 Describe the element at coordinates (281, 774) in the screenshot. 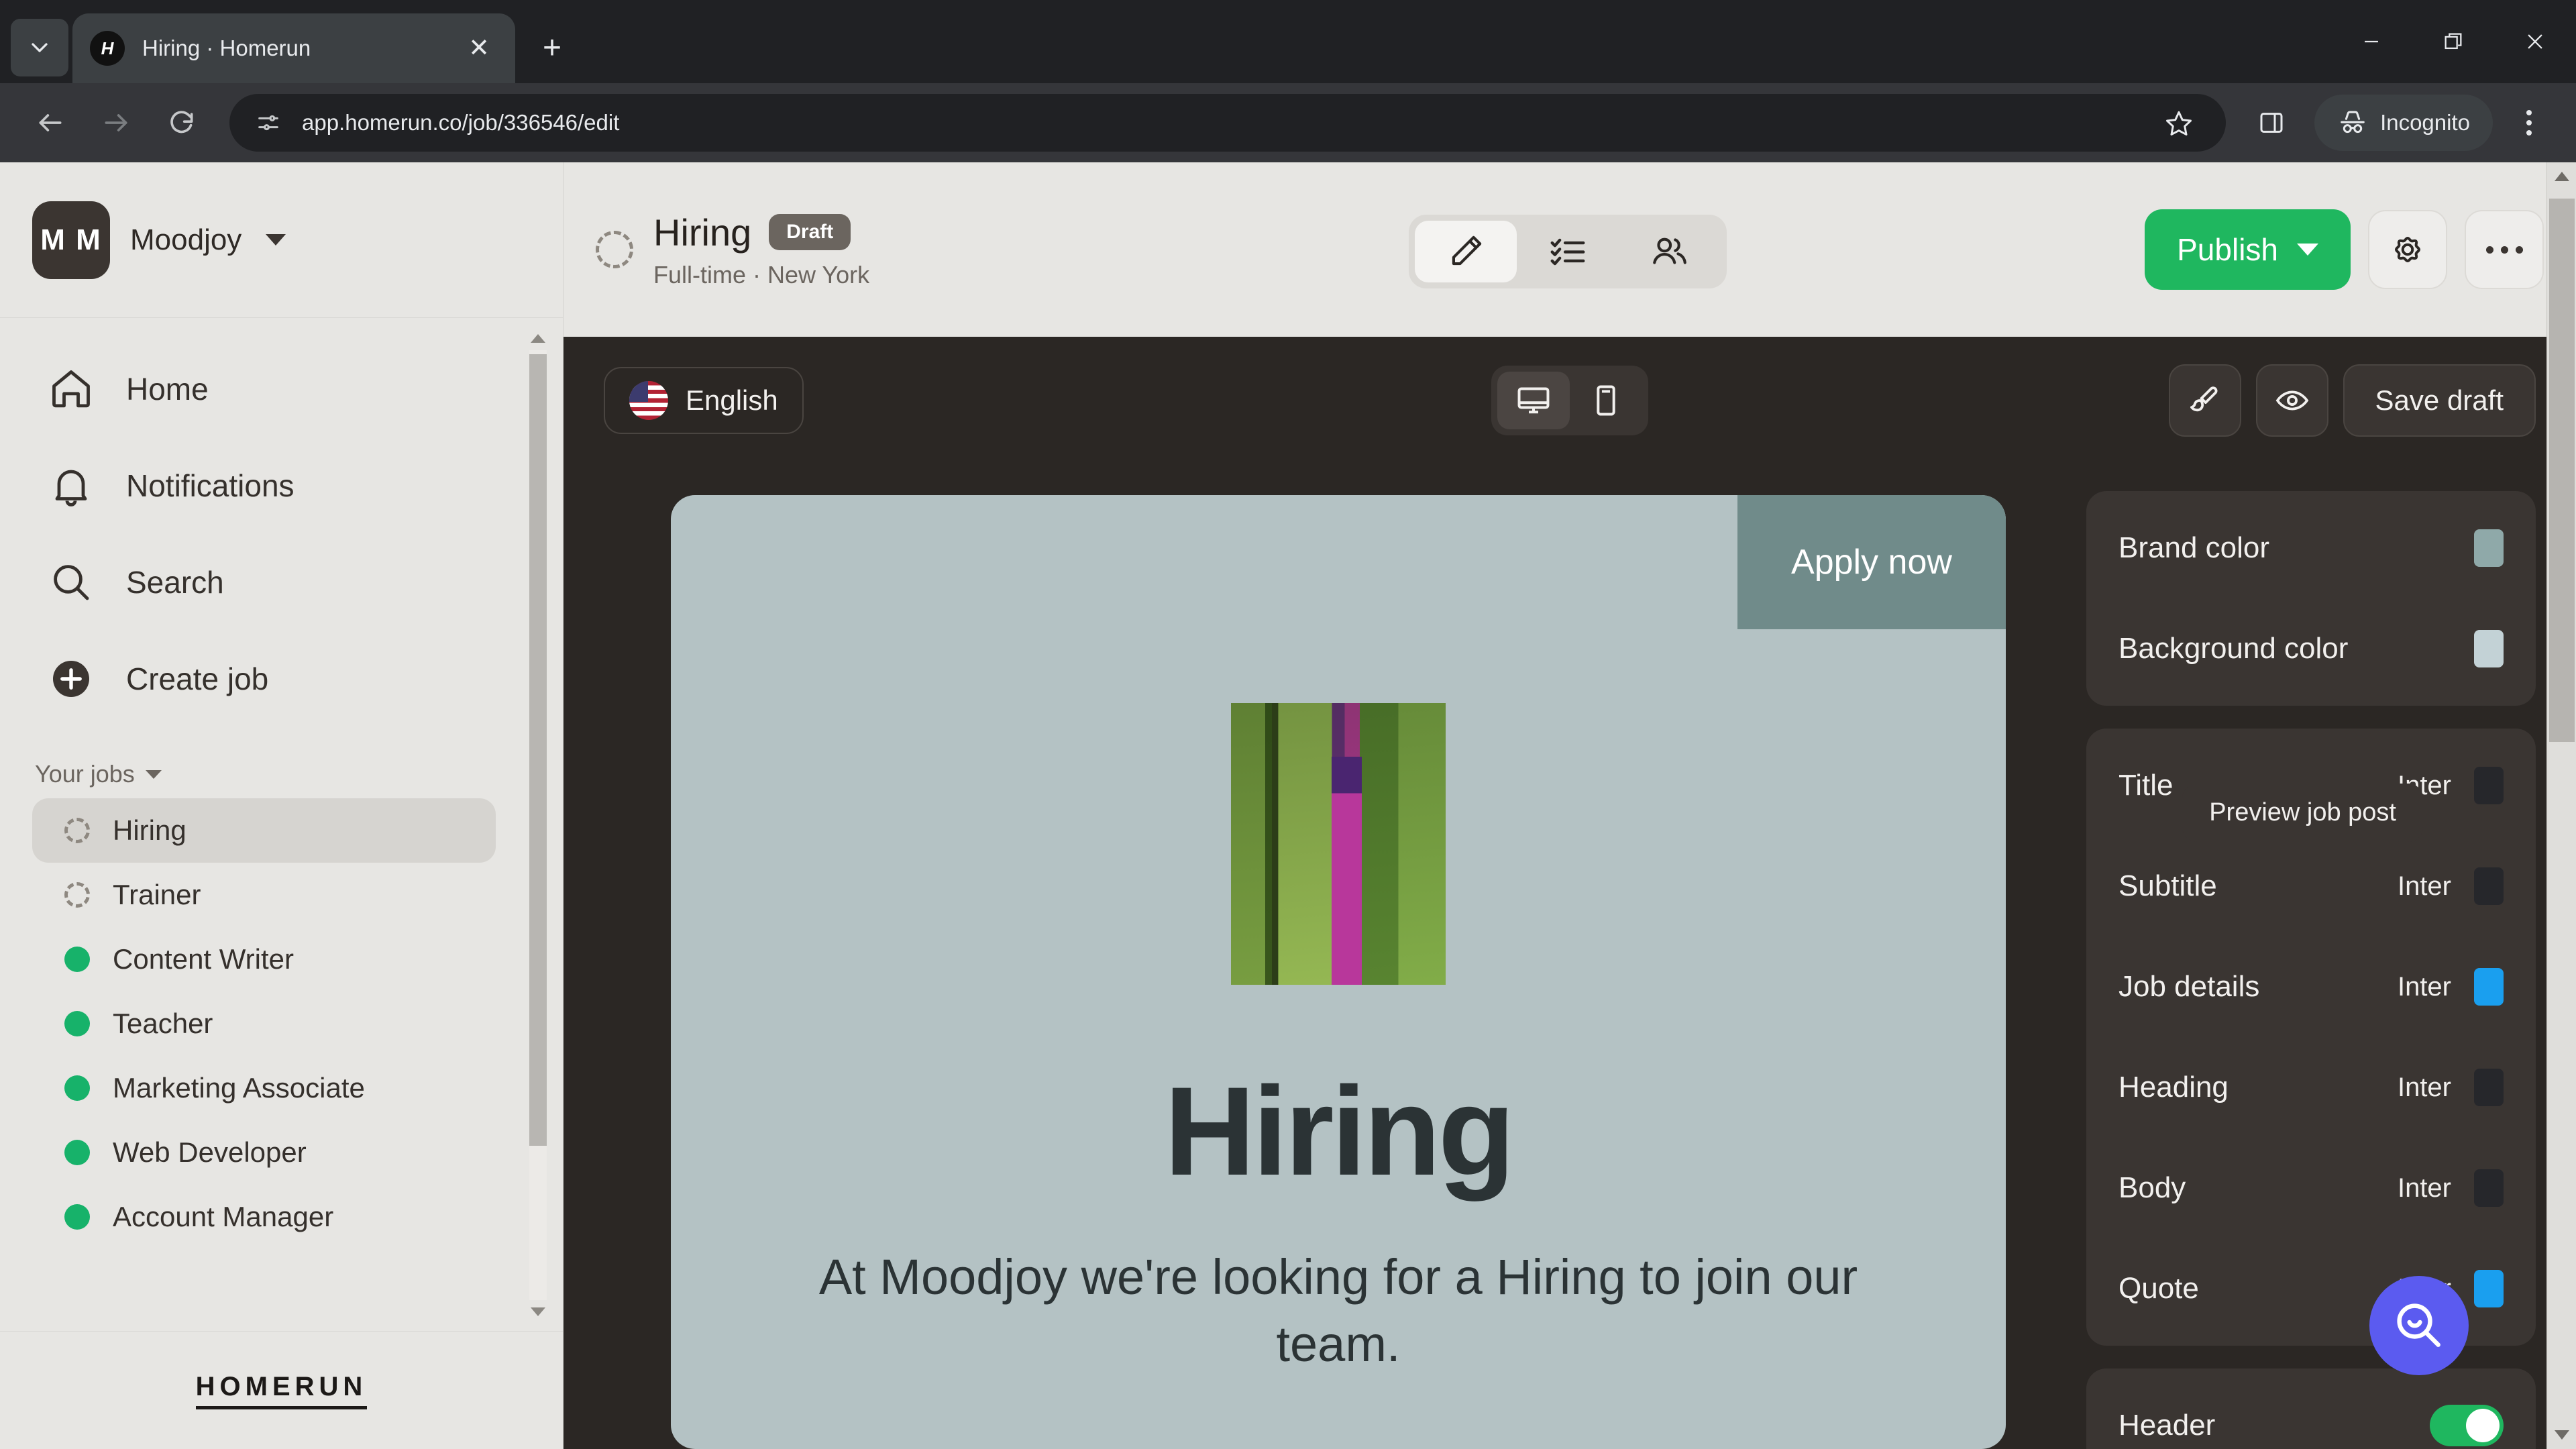

I see `sidebar-section-your-jobs: Your jobs` at that location.